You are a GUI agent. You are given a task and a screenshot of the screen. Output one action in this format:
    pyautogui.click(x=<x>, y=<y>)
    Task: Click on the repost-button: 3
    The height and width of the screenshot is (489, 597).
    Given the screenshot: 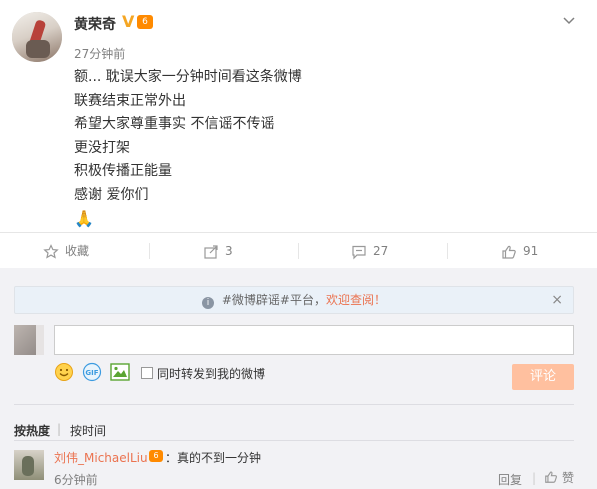 What is the action you would take?
    pyautogui.click(x=218, y=251)
    